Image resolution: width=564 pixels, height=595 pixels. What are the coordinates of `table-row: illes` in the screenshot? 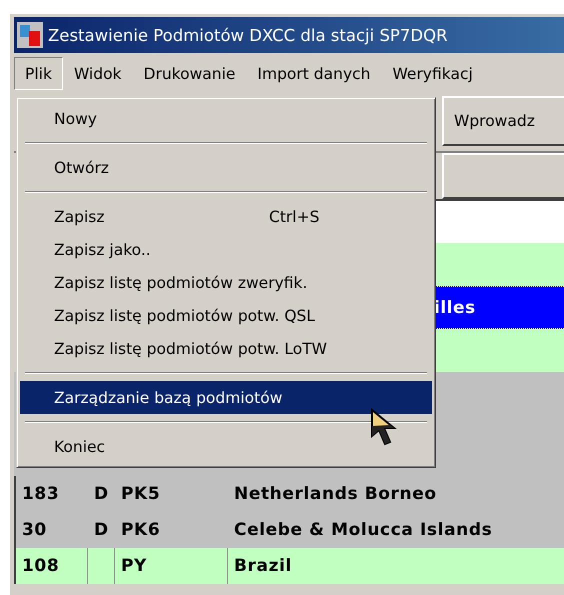 It's located at (499, 307).